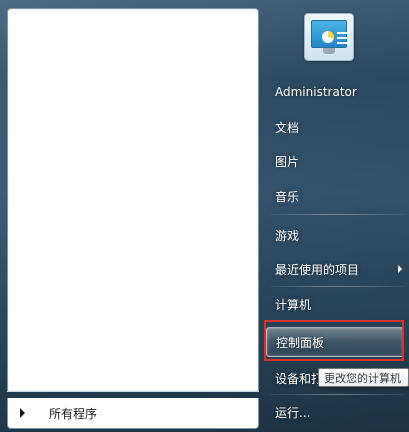 This screenshot has height=432, width=409. I want to click on music-link: 音乐, so click(336, 196).